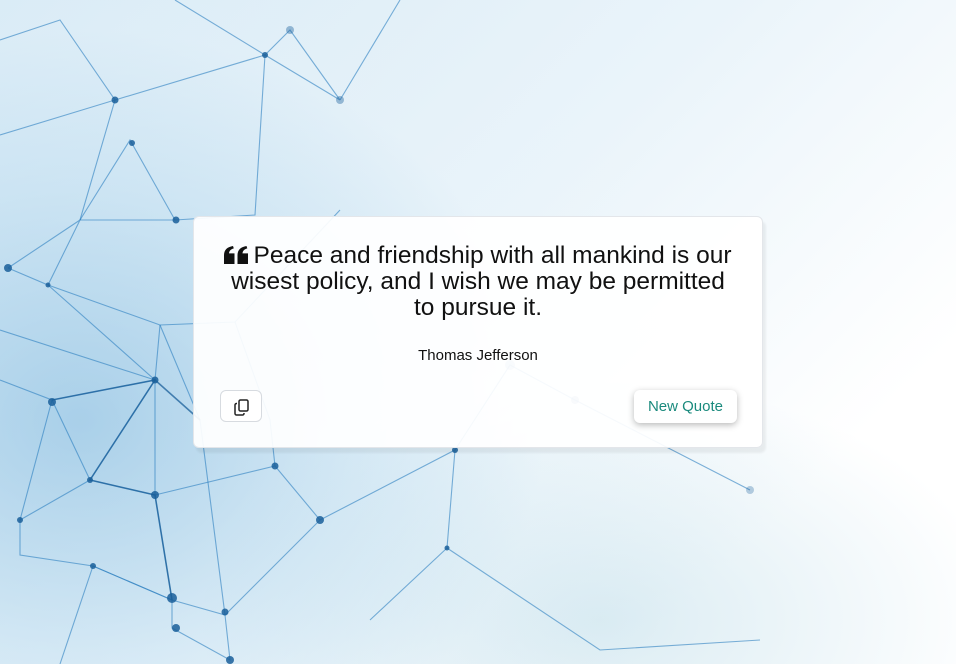 Image resolution: width=956 pixels, height=664 pixels. What do you see at coordinates (685, 406) in the screenshot?
I see `new-quote-button: New Quote` at bounding box center [685, 406].